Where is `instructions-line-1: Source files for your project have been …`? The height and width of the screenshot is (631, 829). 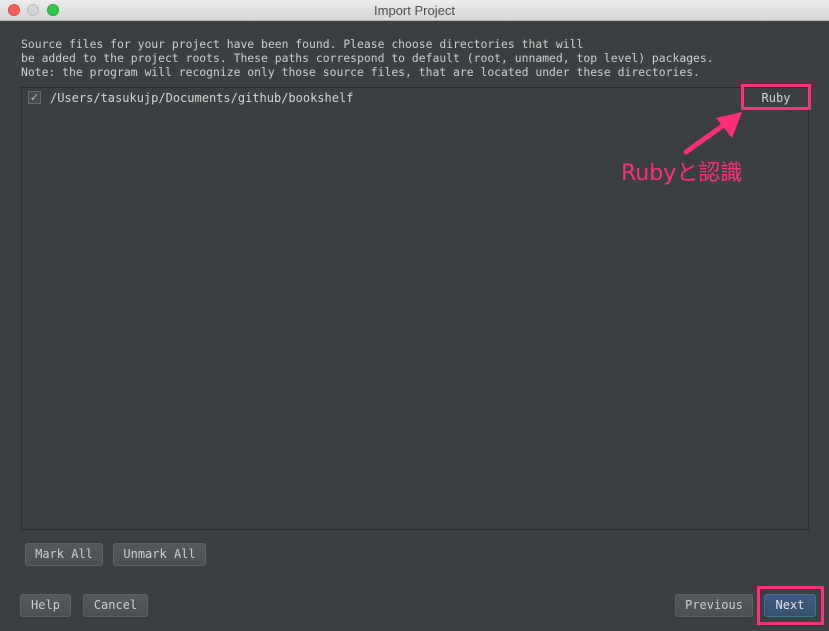 instructions-line-1: Source files for your project have been … is located at coordinates (302, 44).